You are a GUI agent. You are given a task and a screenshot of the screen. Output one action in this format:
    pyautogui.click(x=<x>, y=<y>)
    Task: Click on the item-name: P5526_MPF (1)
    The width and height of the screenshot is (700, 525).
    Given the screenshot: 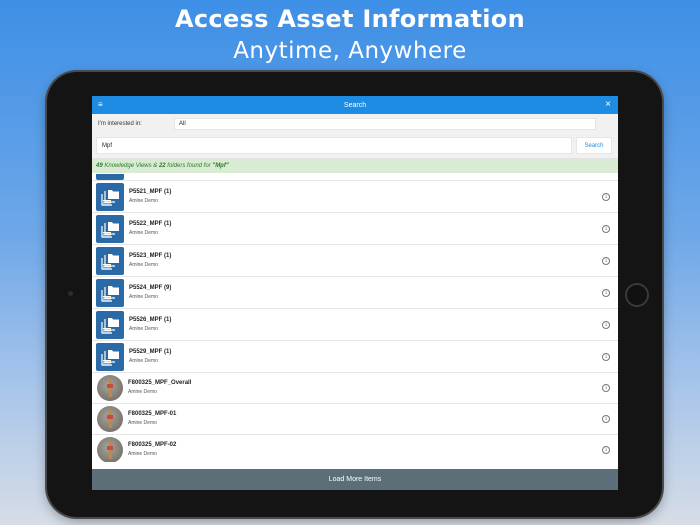 What is the action you would take?
    pyautogui.click(x=150, y=319)
    